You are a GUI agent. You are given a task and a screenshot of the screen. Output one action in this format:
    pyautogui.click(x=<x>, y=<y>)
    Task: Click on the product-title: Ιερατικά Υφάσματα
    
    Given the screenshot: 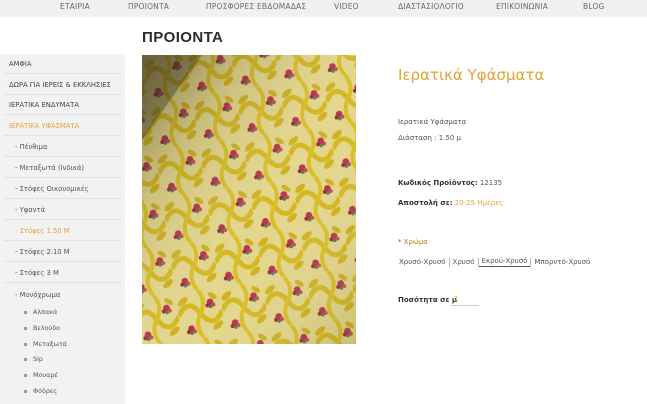 What is the action you would take?
    pyautogui.click(x=471, y=75)
    